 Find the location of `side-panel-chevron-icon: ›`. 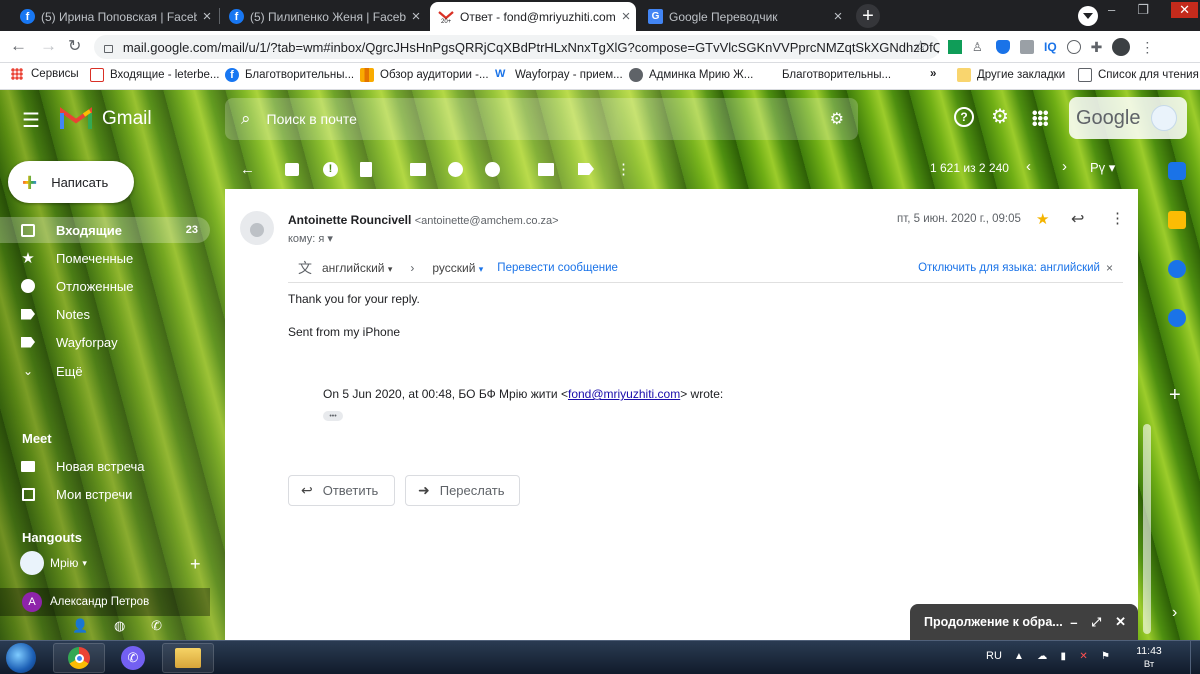

side-panel-chevron-icon: › is located at coordinates (1174, 613).